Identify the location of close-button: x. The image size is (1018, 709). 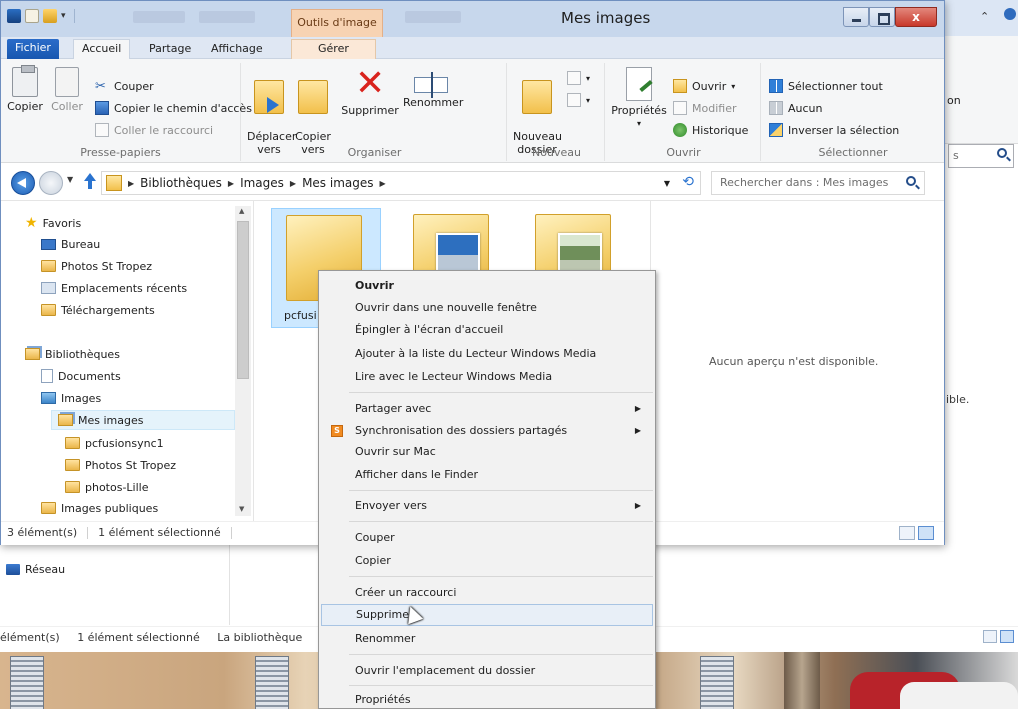
(916, 17).